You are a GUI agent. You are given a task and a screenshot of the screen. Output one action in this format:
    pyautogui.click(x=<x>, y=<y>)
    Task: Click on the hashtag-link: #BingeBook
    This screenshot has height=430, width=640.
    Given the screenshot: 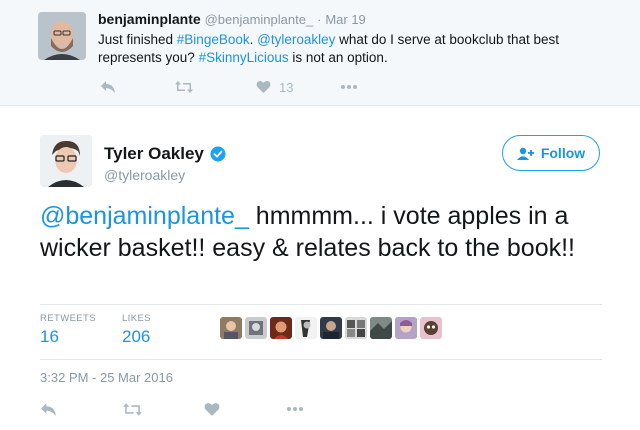 What is the action you would take?
    pyautogui.click(x=213, y=39)
    